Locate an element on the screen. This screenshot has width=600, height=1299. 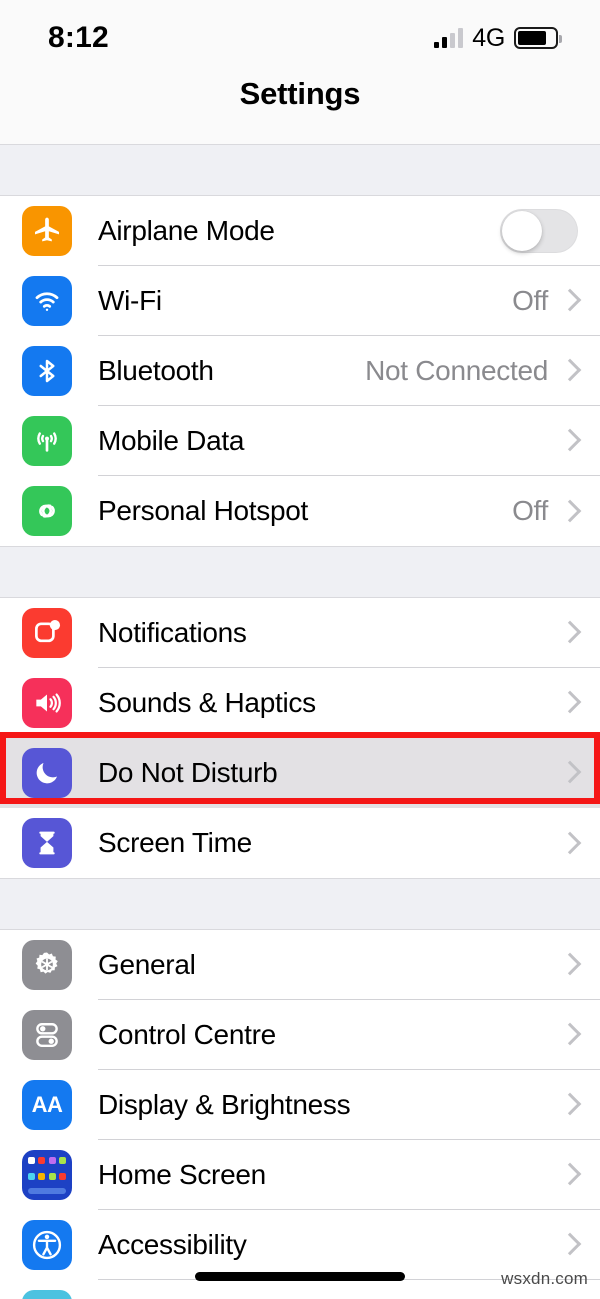
settings-row-sounds-haptics: Sounds & Haptics is located at coordinates (300, 703).